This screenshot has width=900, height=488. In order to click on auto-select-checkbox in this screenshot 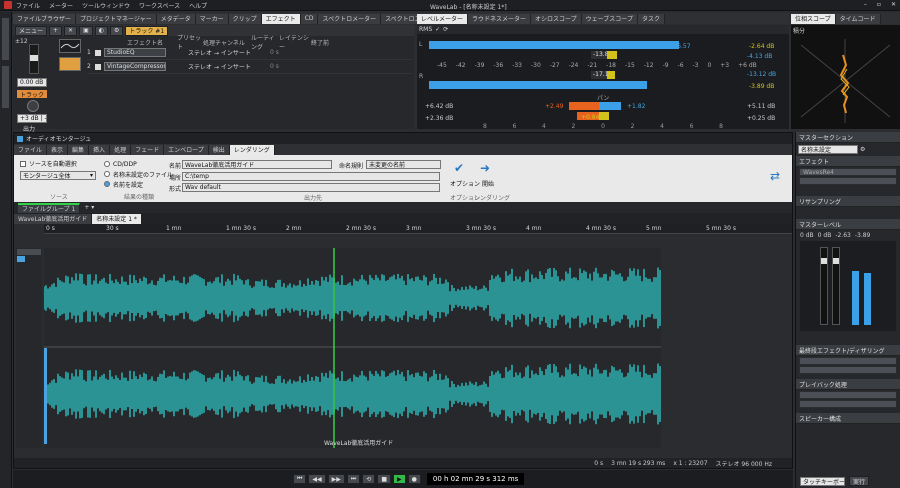, I will do `click(23, 163)`.